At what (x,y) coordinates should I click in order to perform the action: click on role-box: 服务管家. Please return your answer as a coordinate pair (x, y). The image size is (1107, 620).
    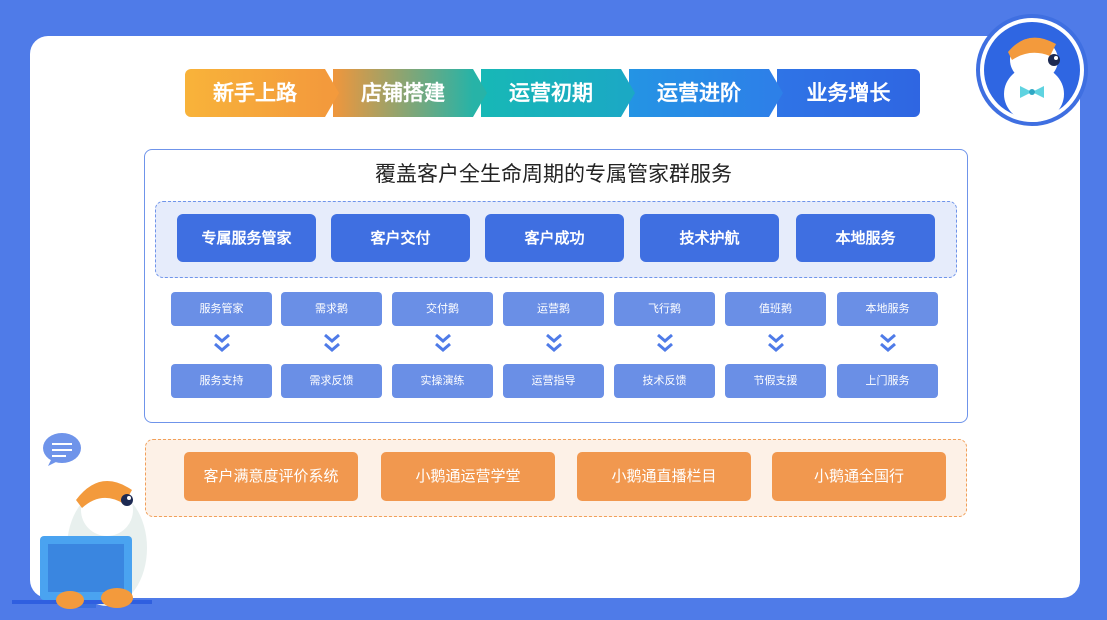
    Looking at the image, I should click on (221, 309).